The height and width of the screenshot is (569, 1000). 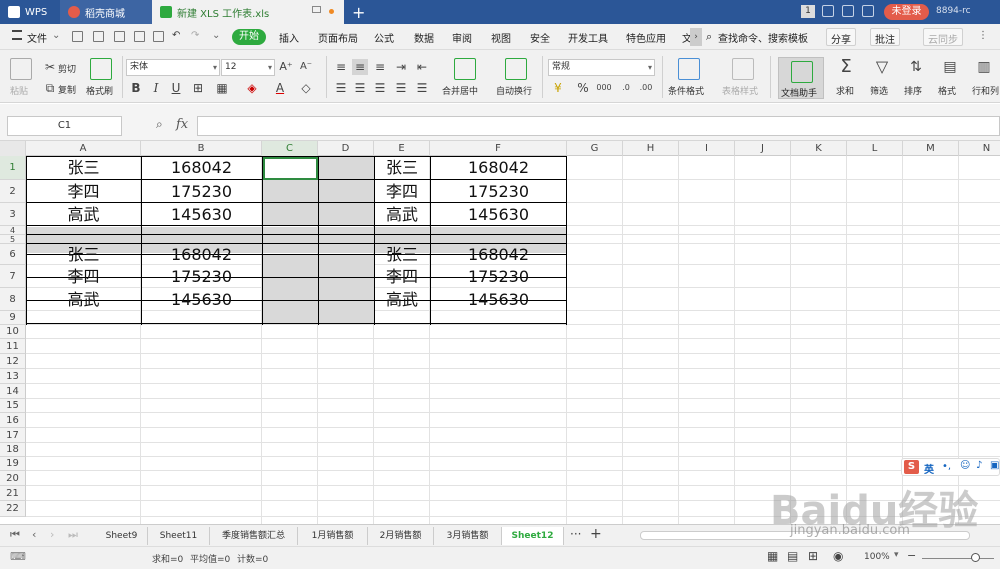 I want to click on cell-e6: 张三, so click(x=402, y=254).